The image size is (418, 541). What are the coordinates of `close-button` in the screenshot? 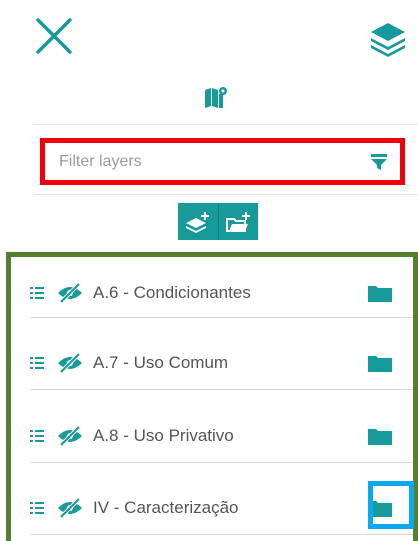 It's located at (54, 36).